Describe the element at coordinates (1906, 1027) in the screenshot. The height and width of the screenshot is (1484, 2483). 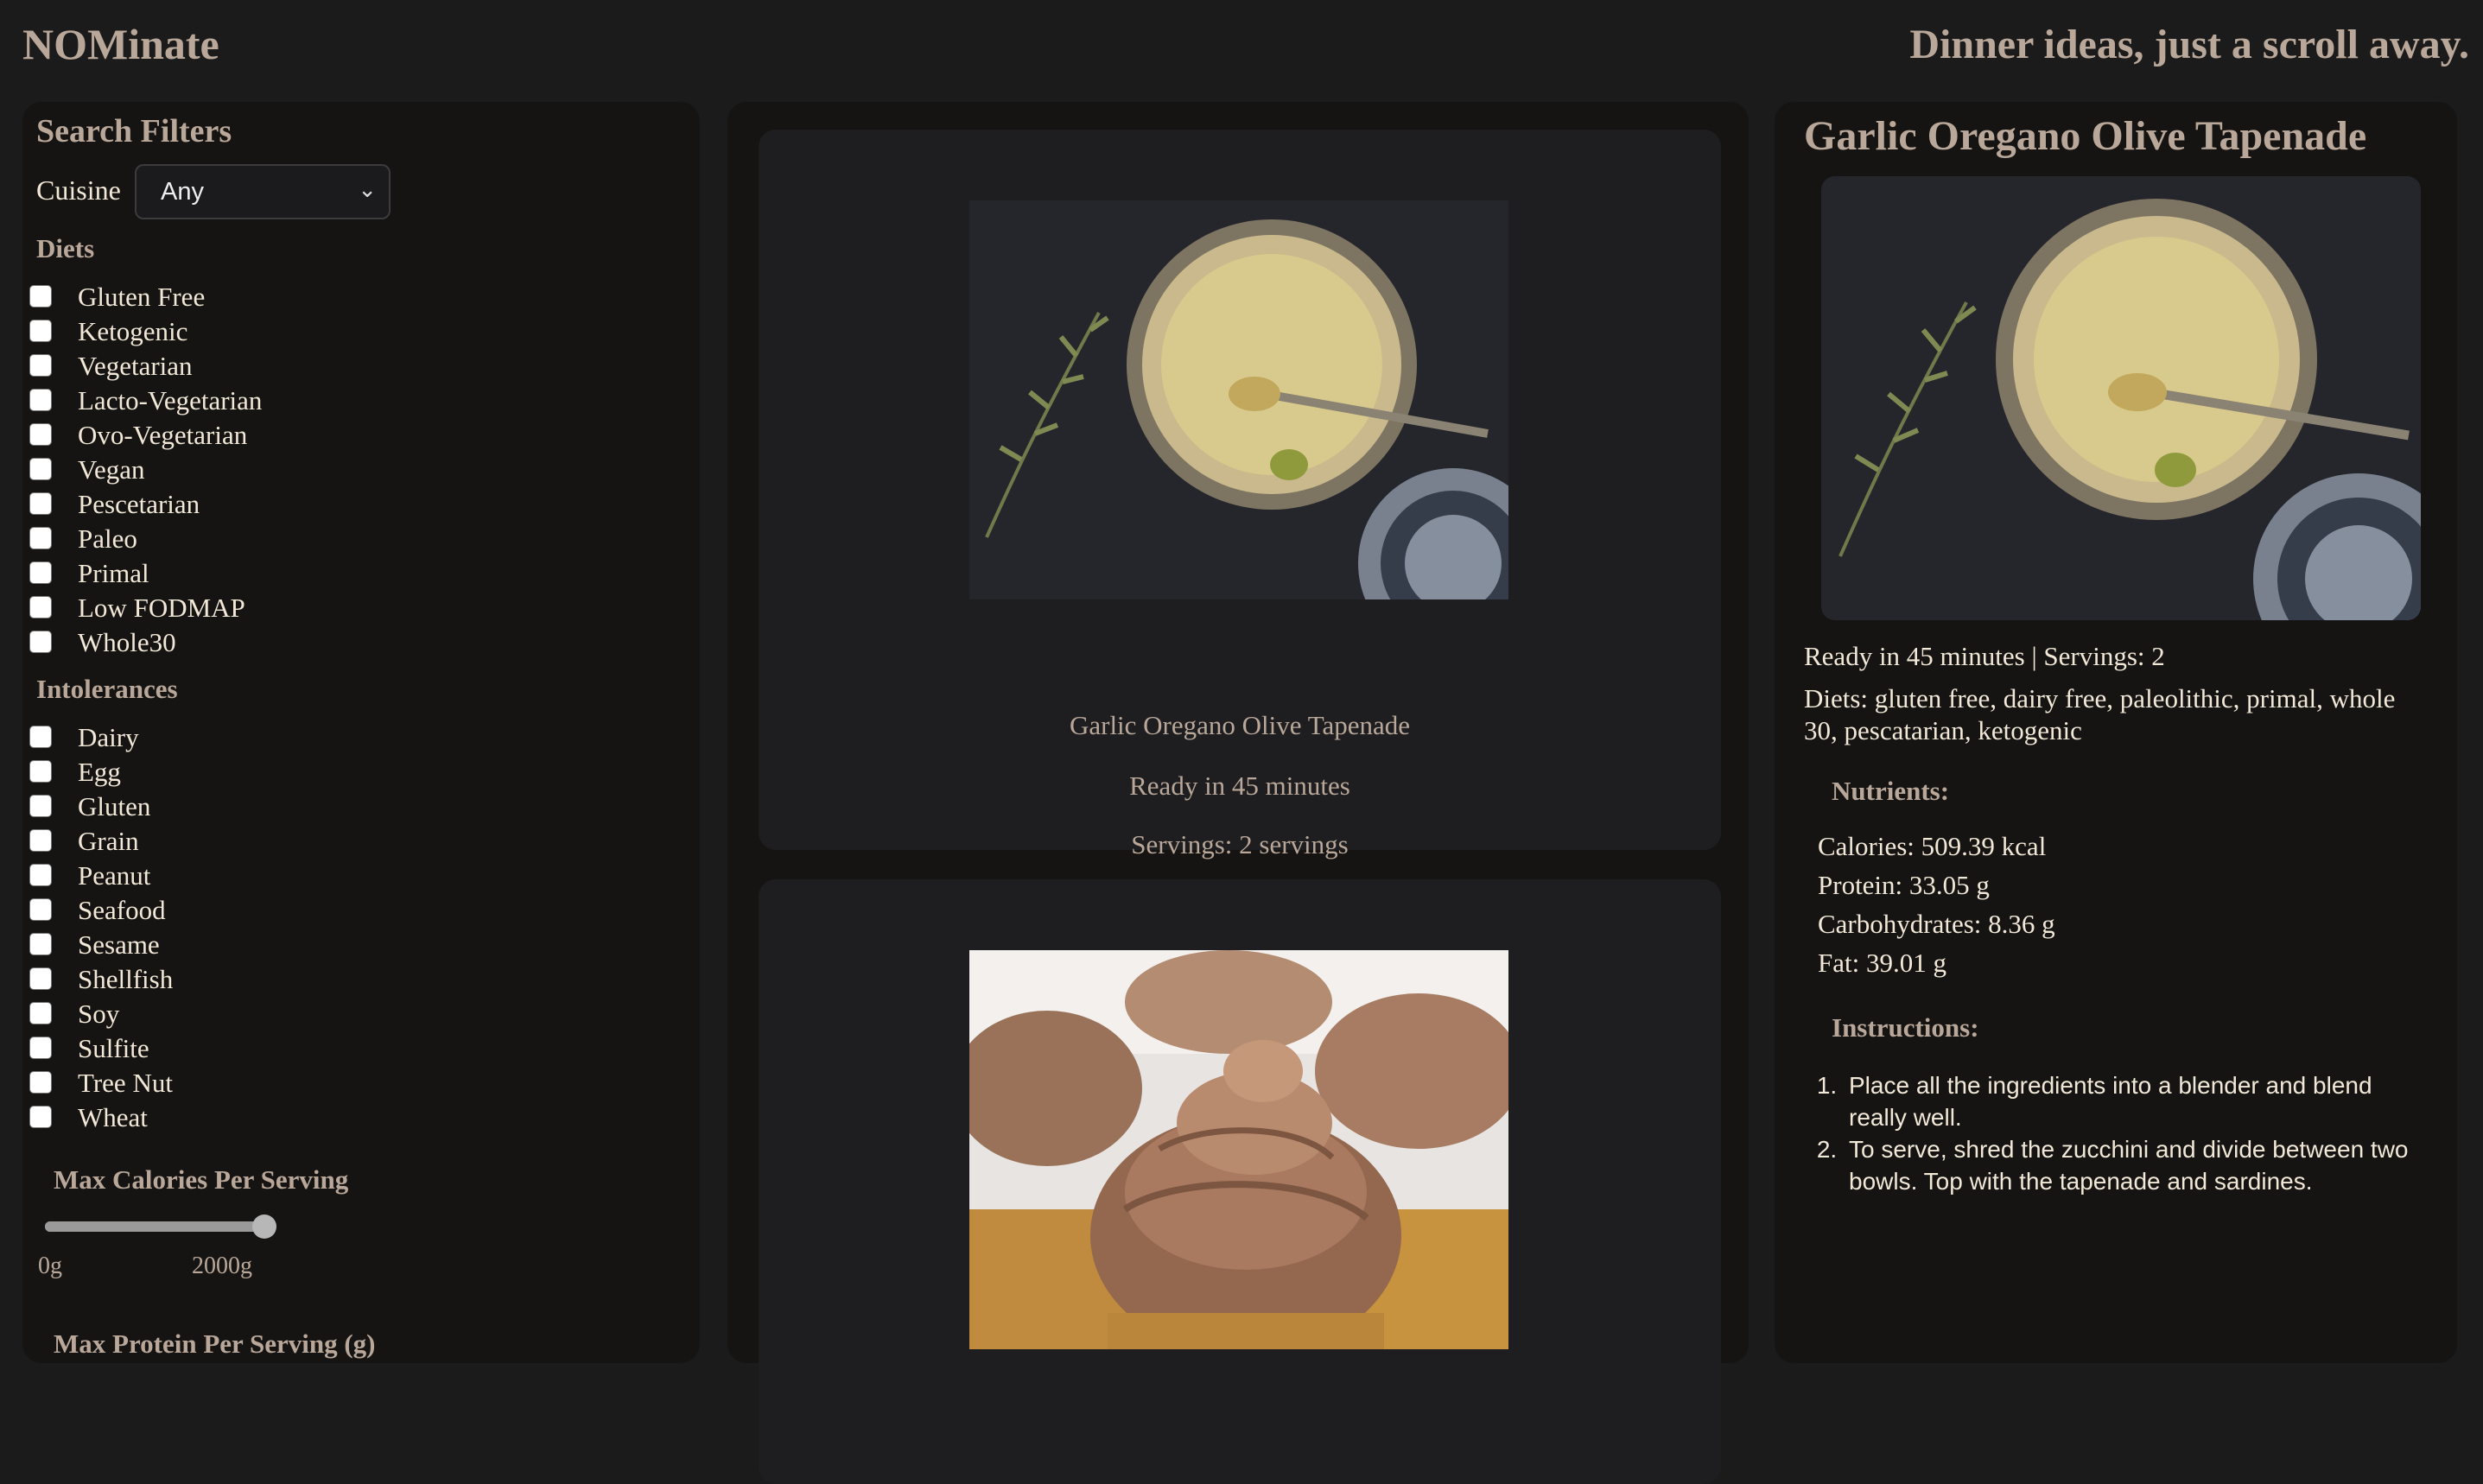
I see `instructions-title: Instructions:` at that location.